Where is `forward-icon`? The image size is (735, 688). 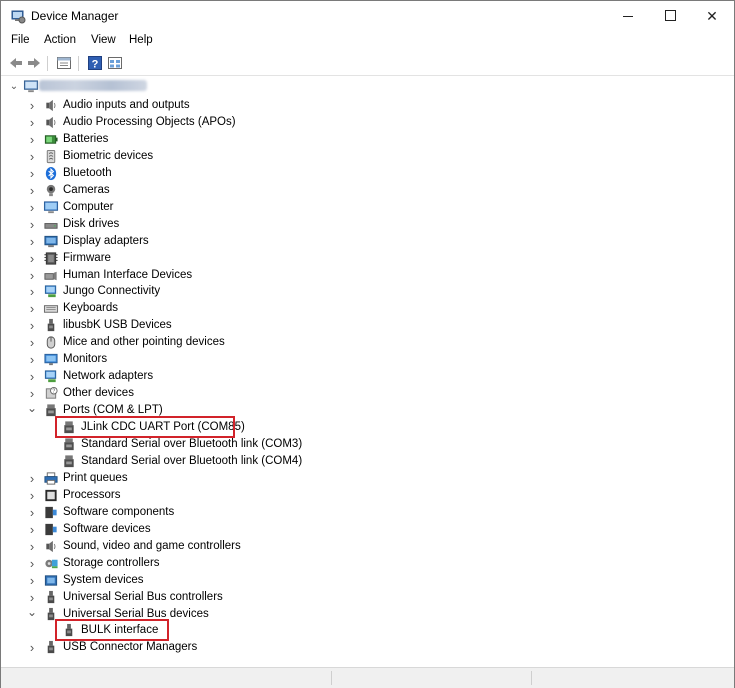 forward-icon is located at coordinates (34, 63).